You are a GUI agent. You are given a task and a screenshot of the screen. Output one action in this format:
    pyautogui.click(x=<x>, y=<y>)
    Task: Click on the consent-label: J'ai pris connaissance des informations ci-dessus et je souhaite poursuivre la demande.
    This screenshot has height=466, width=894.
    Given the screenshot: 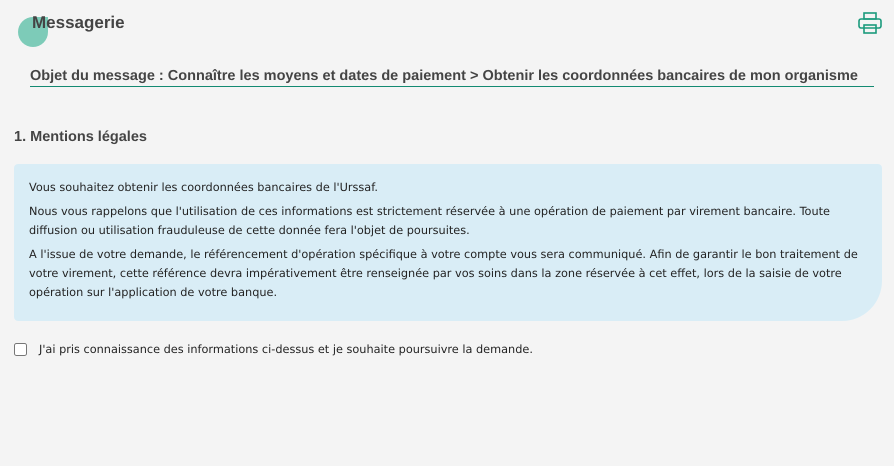 What is the action you would take?
    pyautogui.click(x=286, y=349)
    